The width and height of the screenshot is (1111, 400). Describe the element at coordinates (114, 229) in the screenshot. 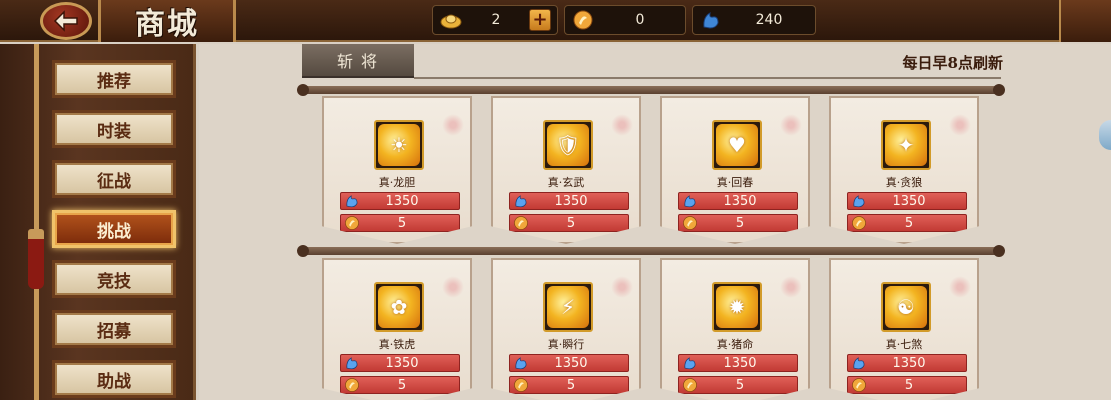

I see `sidebar-item-challenge: 挑战` at that location.